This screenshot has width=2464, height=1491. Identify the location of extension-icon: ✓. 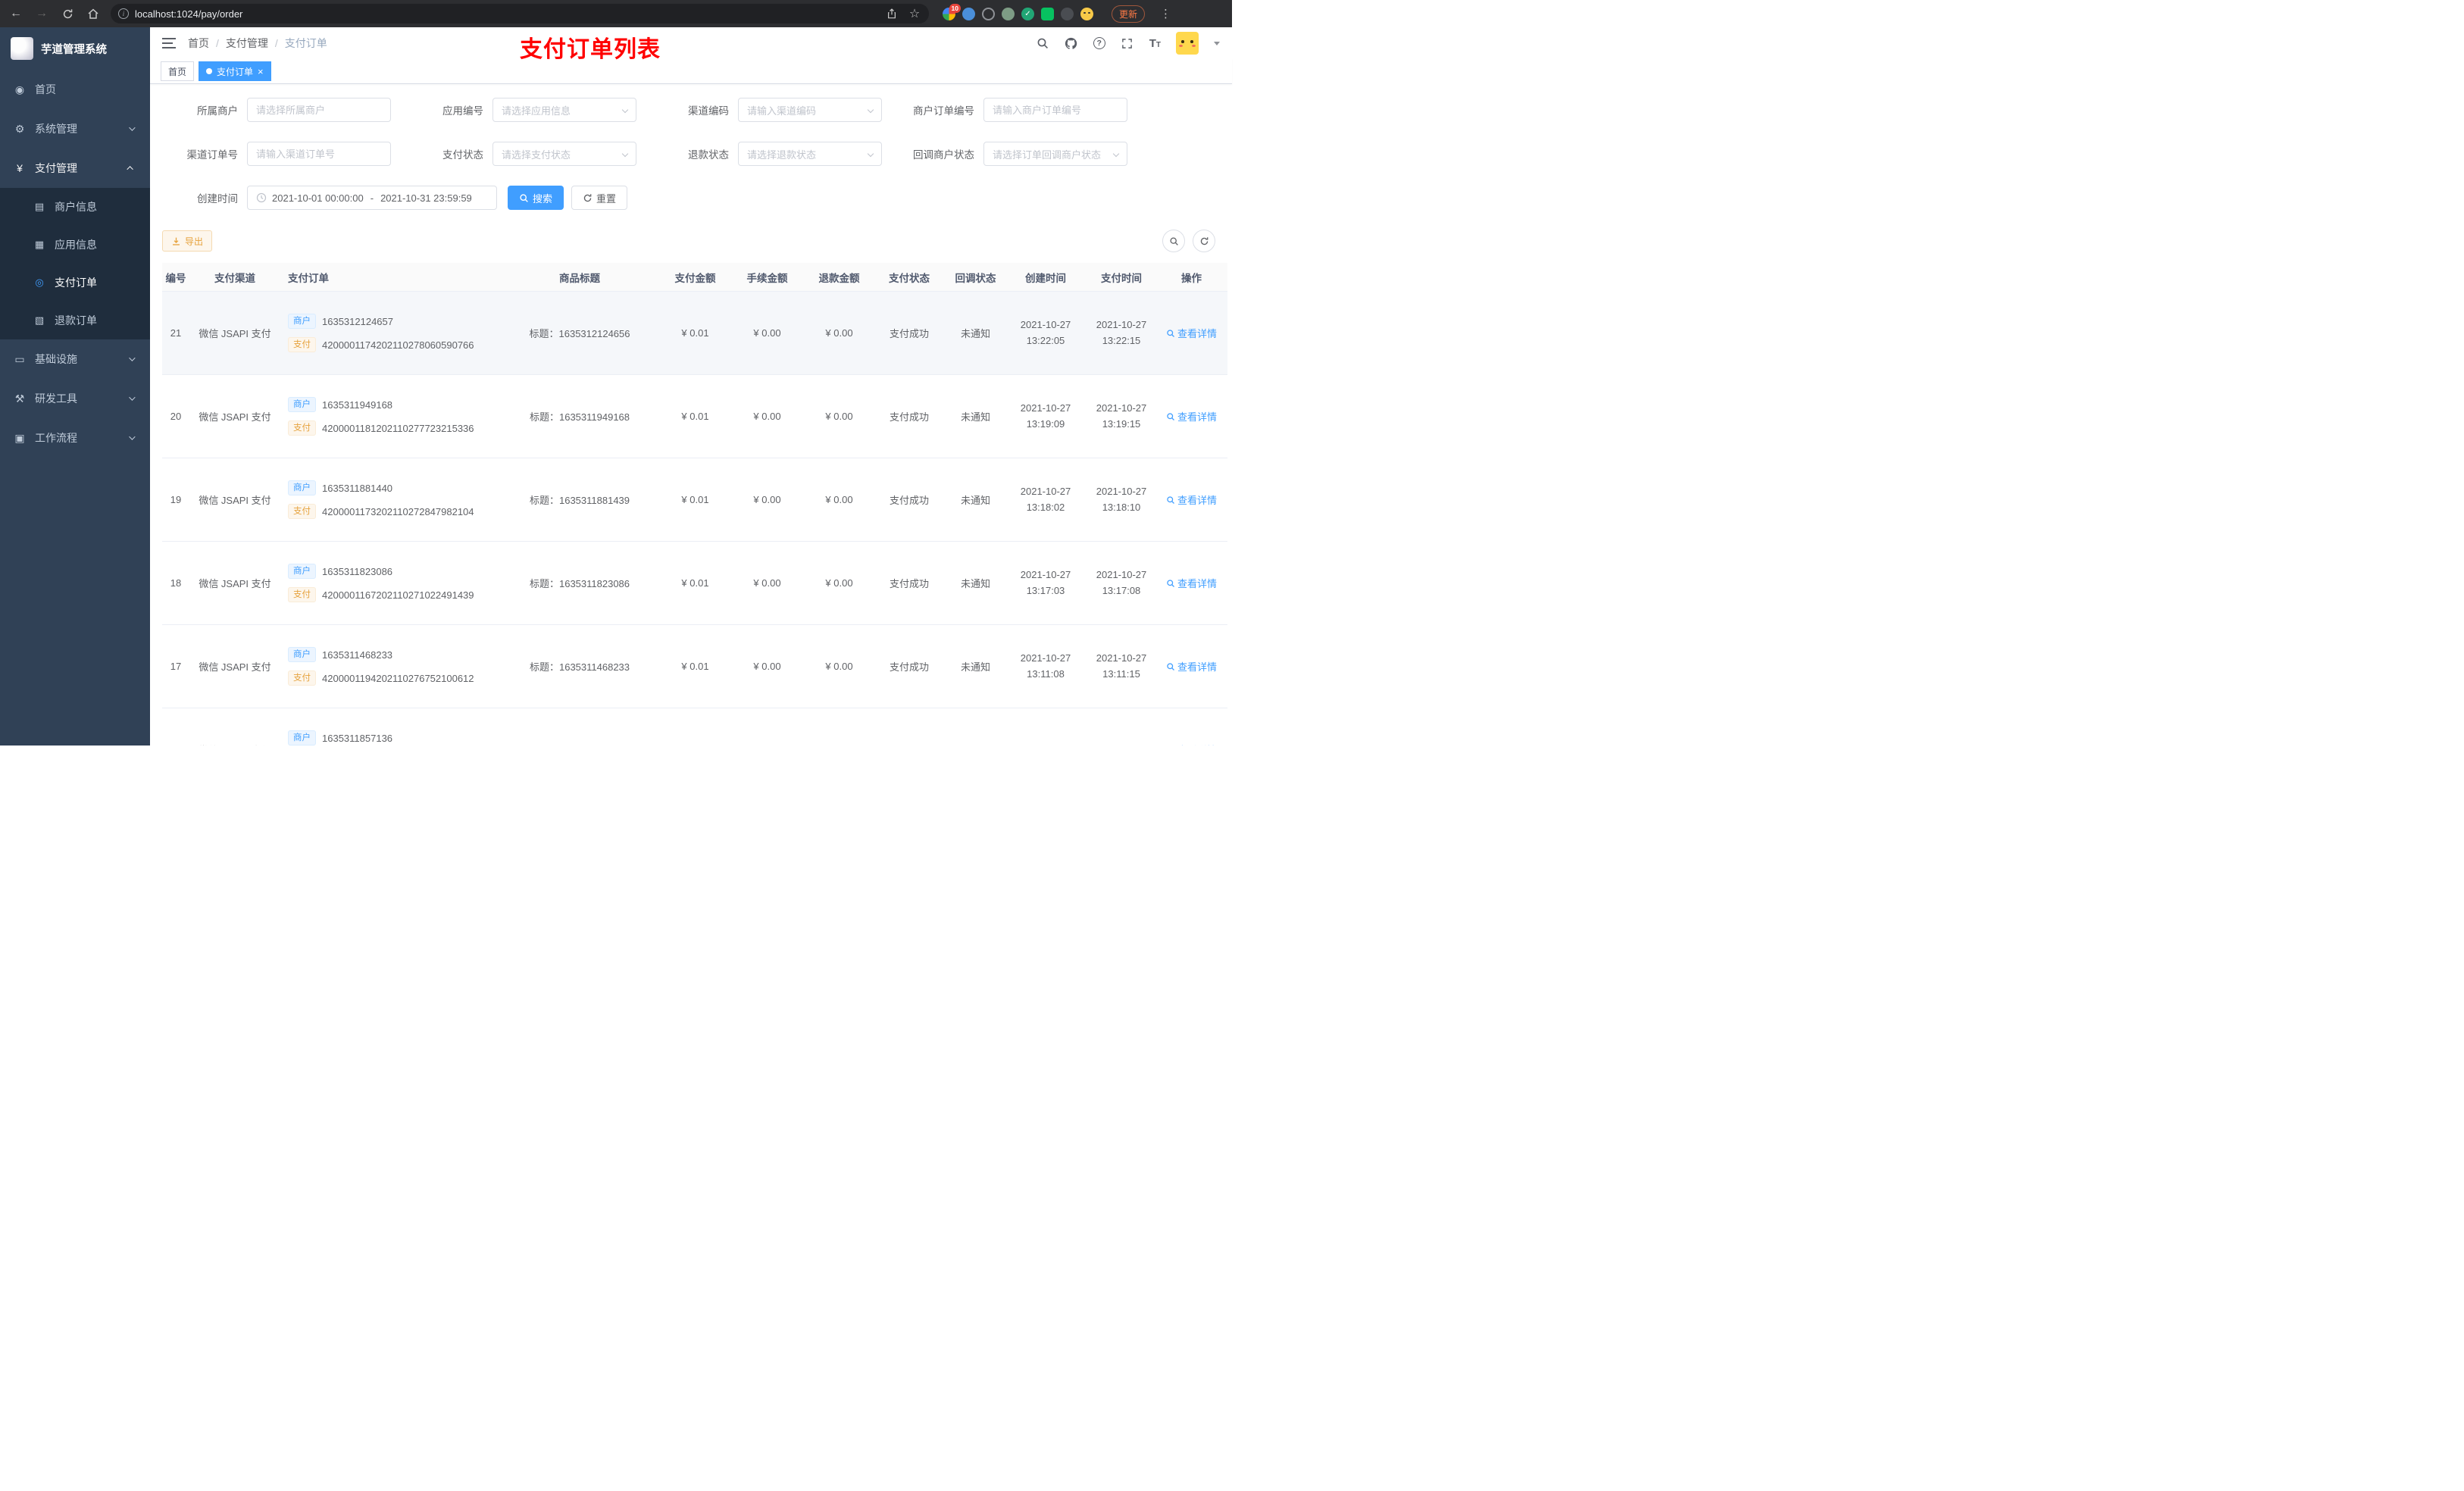
(1027, 13).